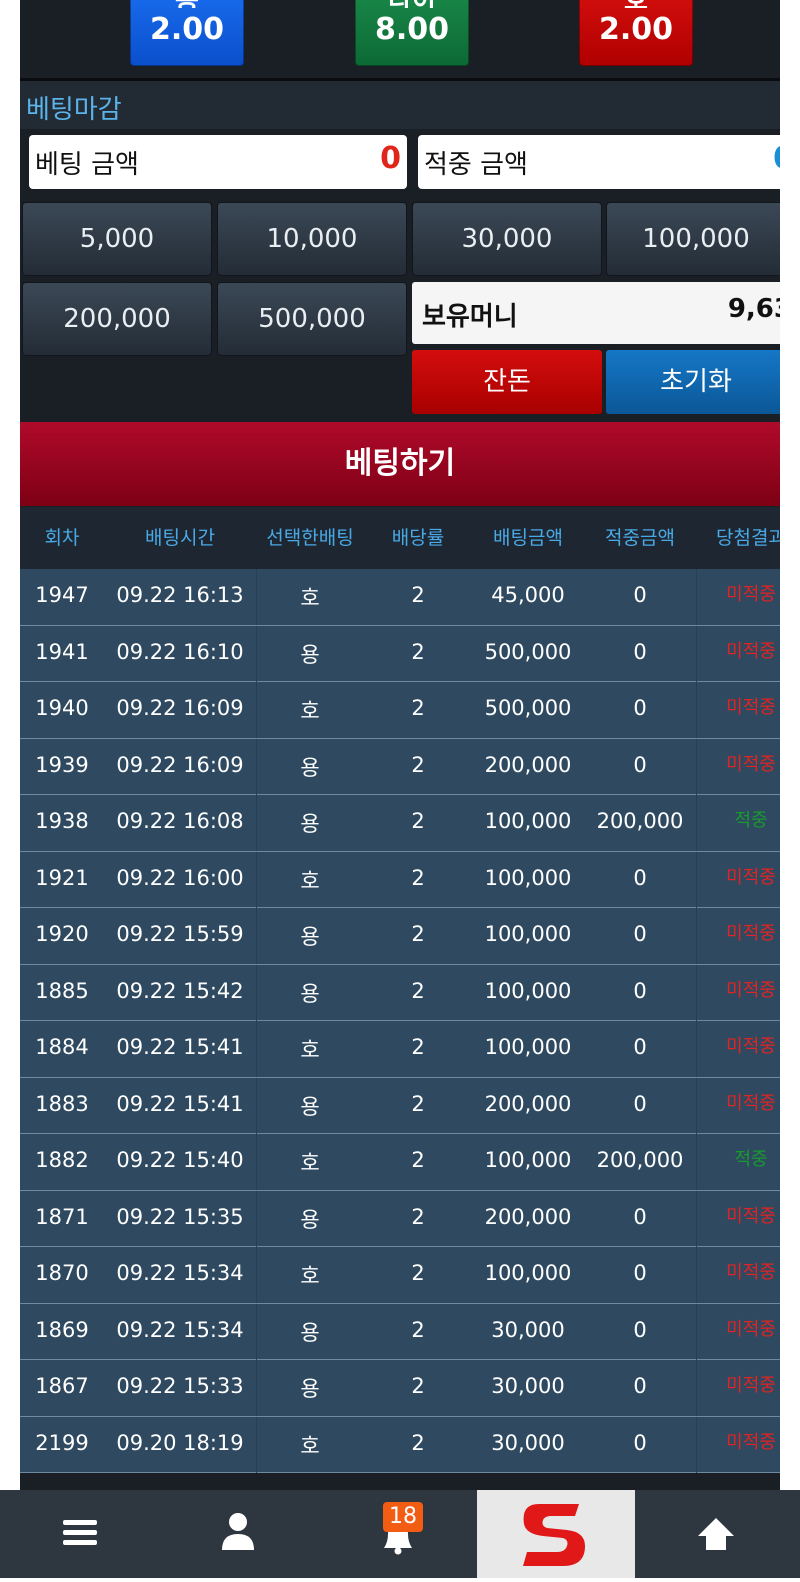  I want to click on nav-scroll-top, so click(716, 1534).